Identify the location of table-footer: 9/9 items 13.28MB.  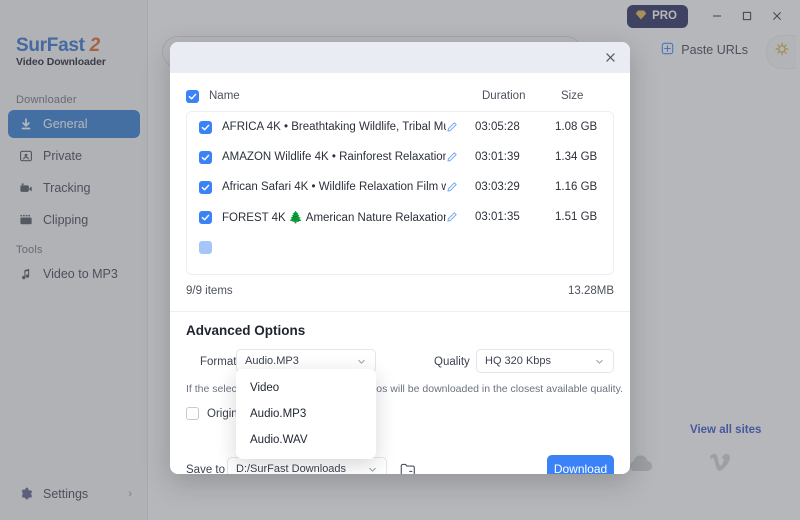
(400, 291).